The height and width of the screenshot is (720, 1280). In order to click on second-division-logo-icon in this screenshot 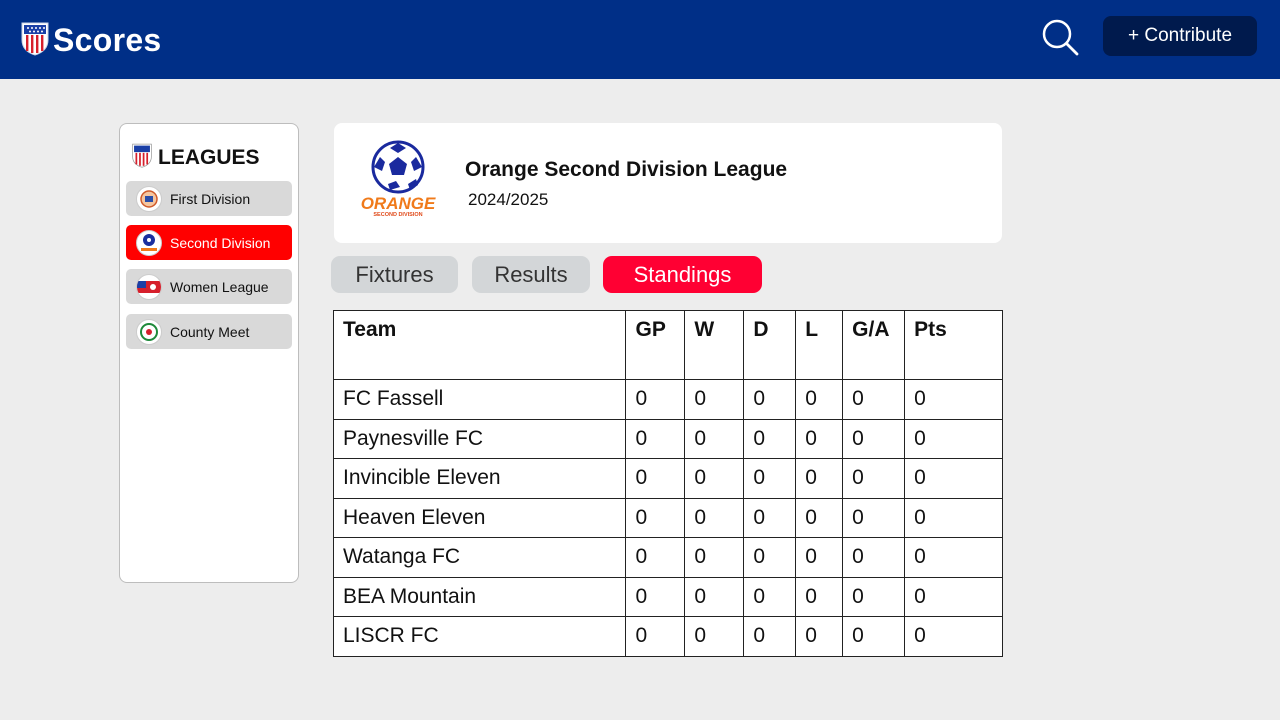, I will do `click(149, 242)`.